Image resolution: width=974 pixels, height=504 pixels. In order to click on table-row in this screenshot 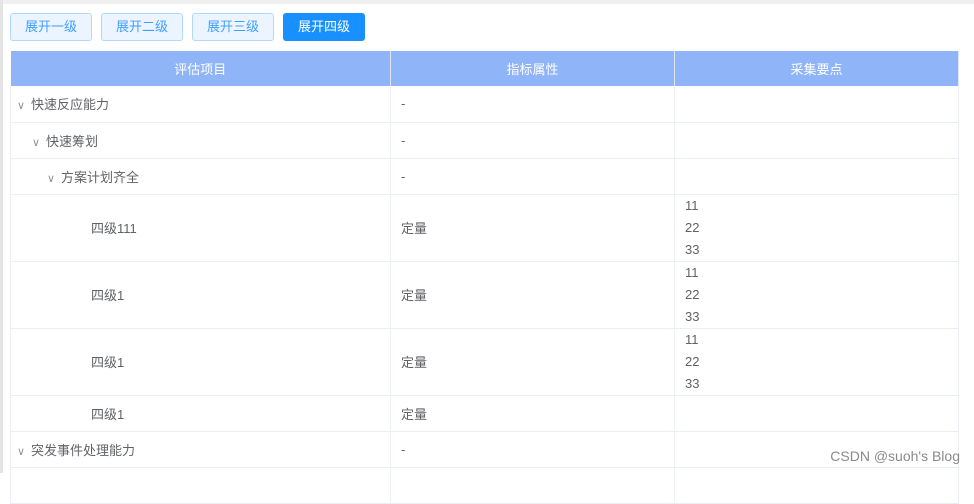, I will do `click(484, 485)`.